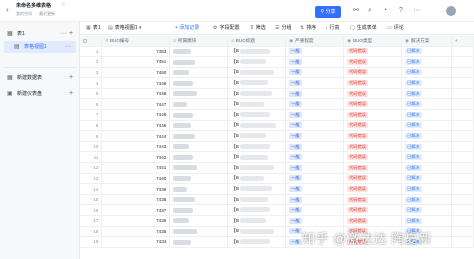 The width and height of the screenshot is (474, 259). What do you see at coordinates (315, 41) in the screenshot?
I see `column-header-severity: ◉ 严重程度` at bounding box center [315, 41].